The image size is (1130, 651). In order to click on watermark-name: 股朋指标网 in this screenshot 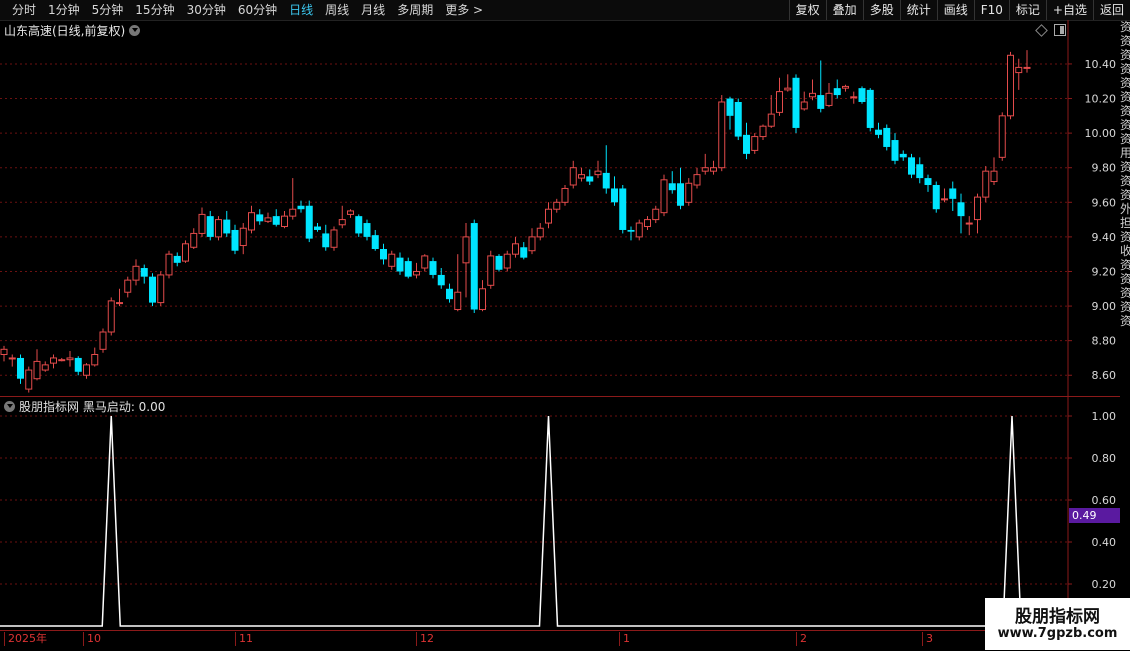, I will do `click(1057, 617)`.